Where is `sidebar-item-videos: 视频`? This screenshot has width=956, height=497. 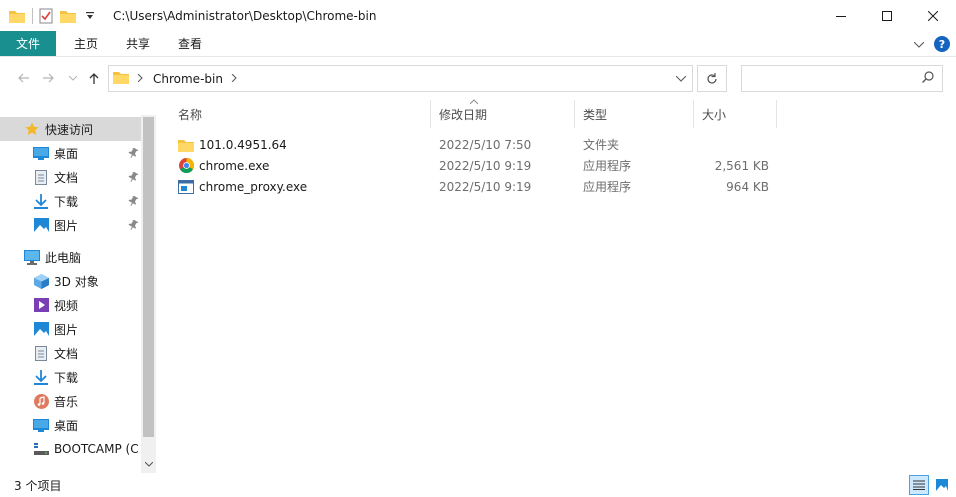
sidebar-item-videos: 视频 is located at coordinates (70, 305).